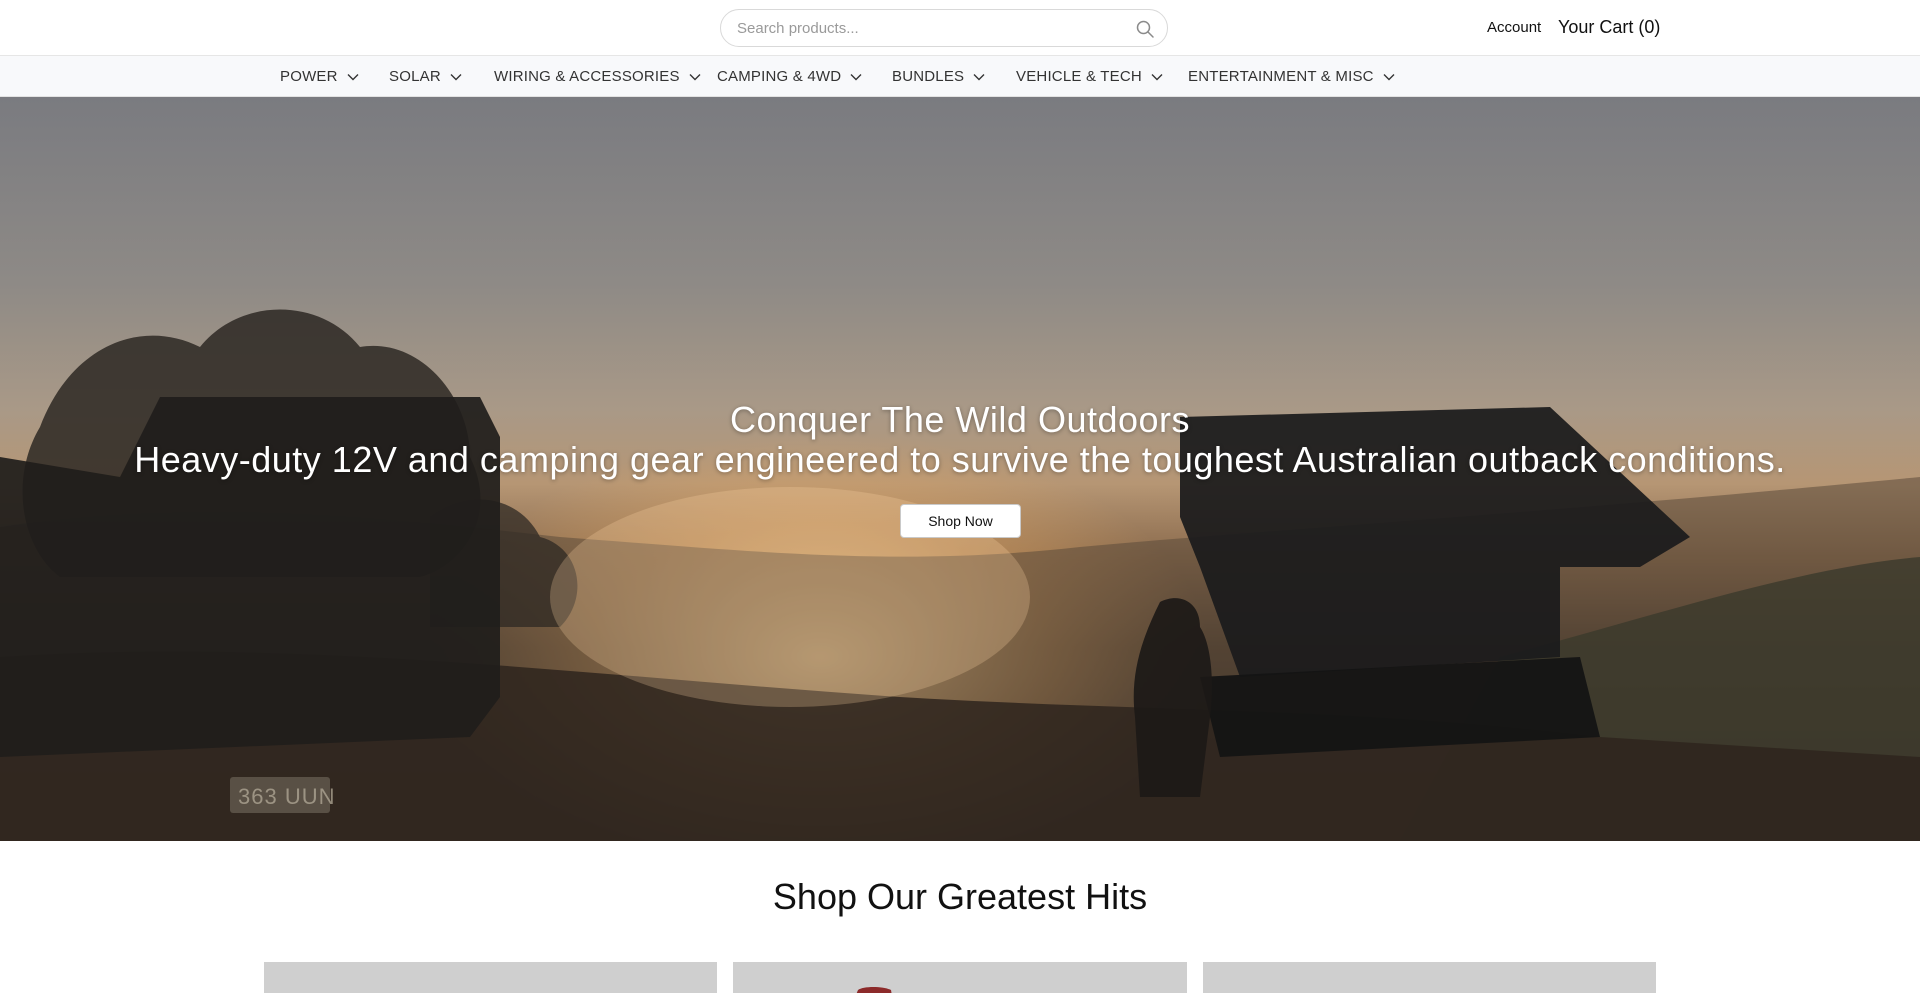  What do you see at coordinates (1281, 76) in the screenshot?
I see `nav-item-label: ENTERTAINMENT & MISC` at bounding box center [1281, 76].